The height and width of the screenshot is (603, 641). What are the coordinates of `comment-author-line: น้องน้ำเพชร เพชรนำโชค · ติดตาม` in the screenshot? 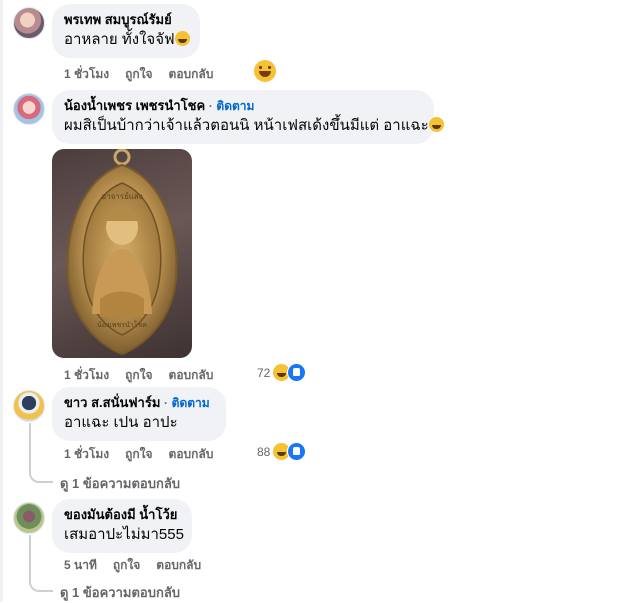 It's located at (243, 106).